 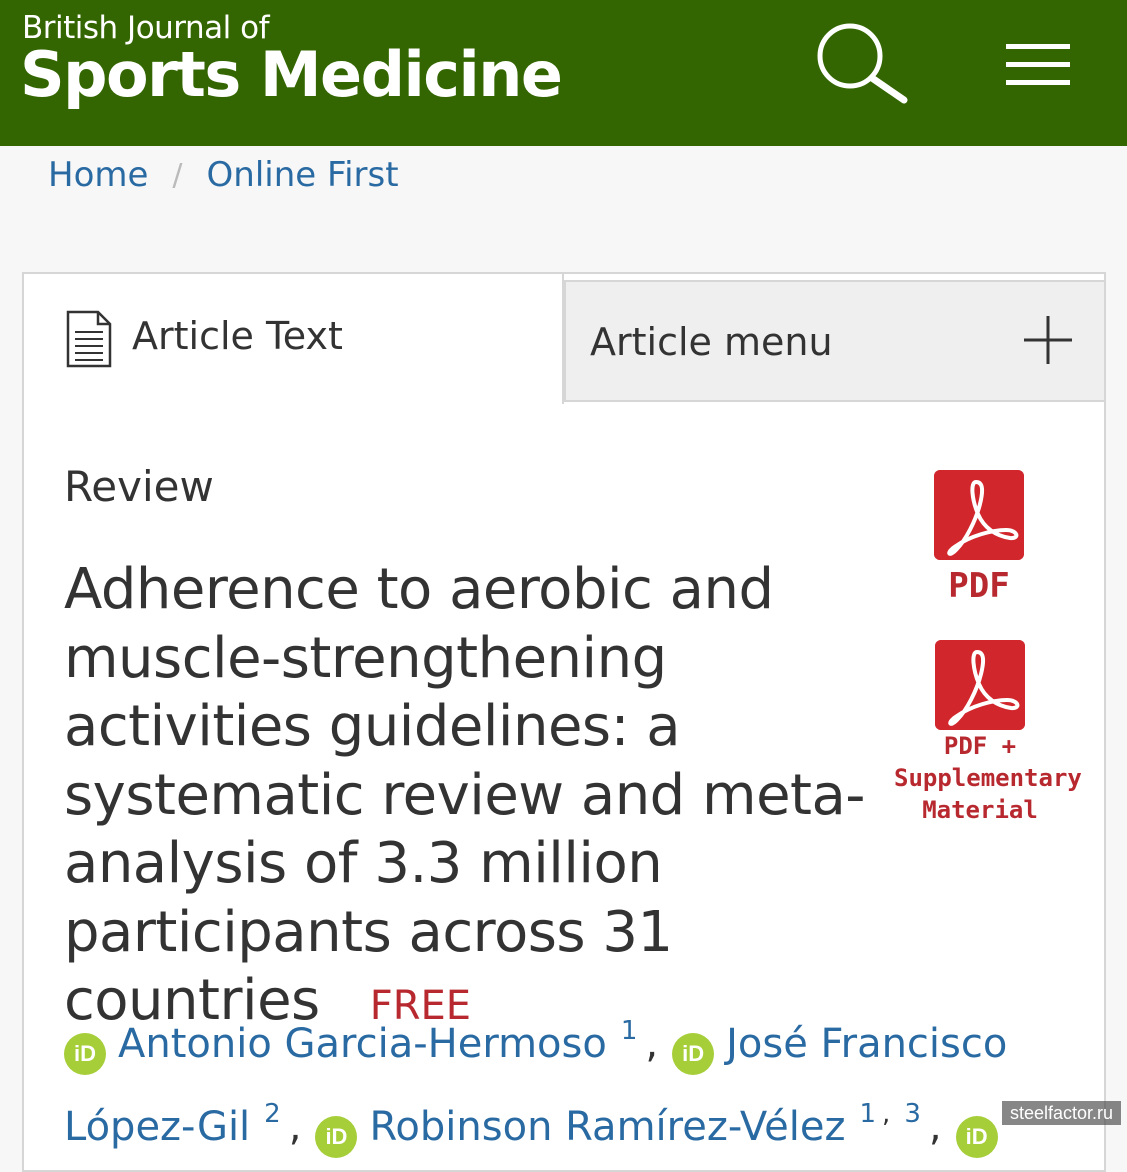 What do you see at coordinates (98, 175) in the screenshot?
I see `breadcrumb-home-link: Home` at bounding box center [98, 175].